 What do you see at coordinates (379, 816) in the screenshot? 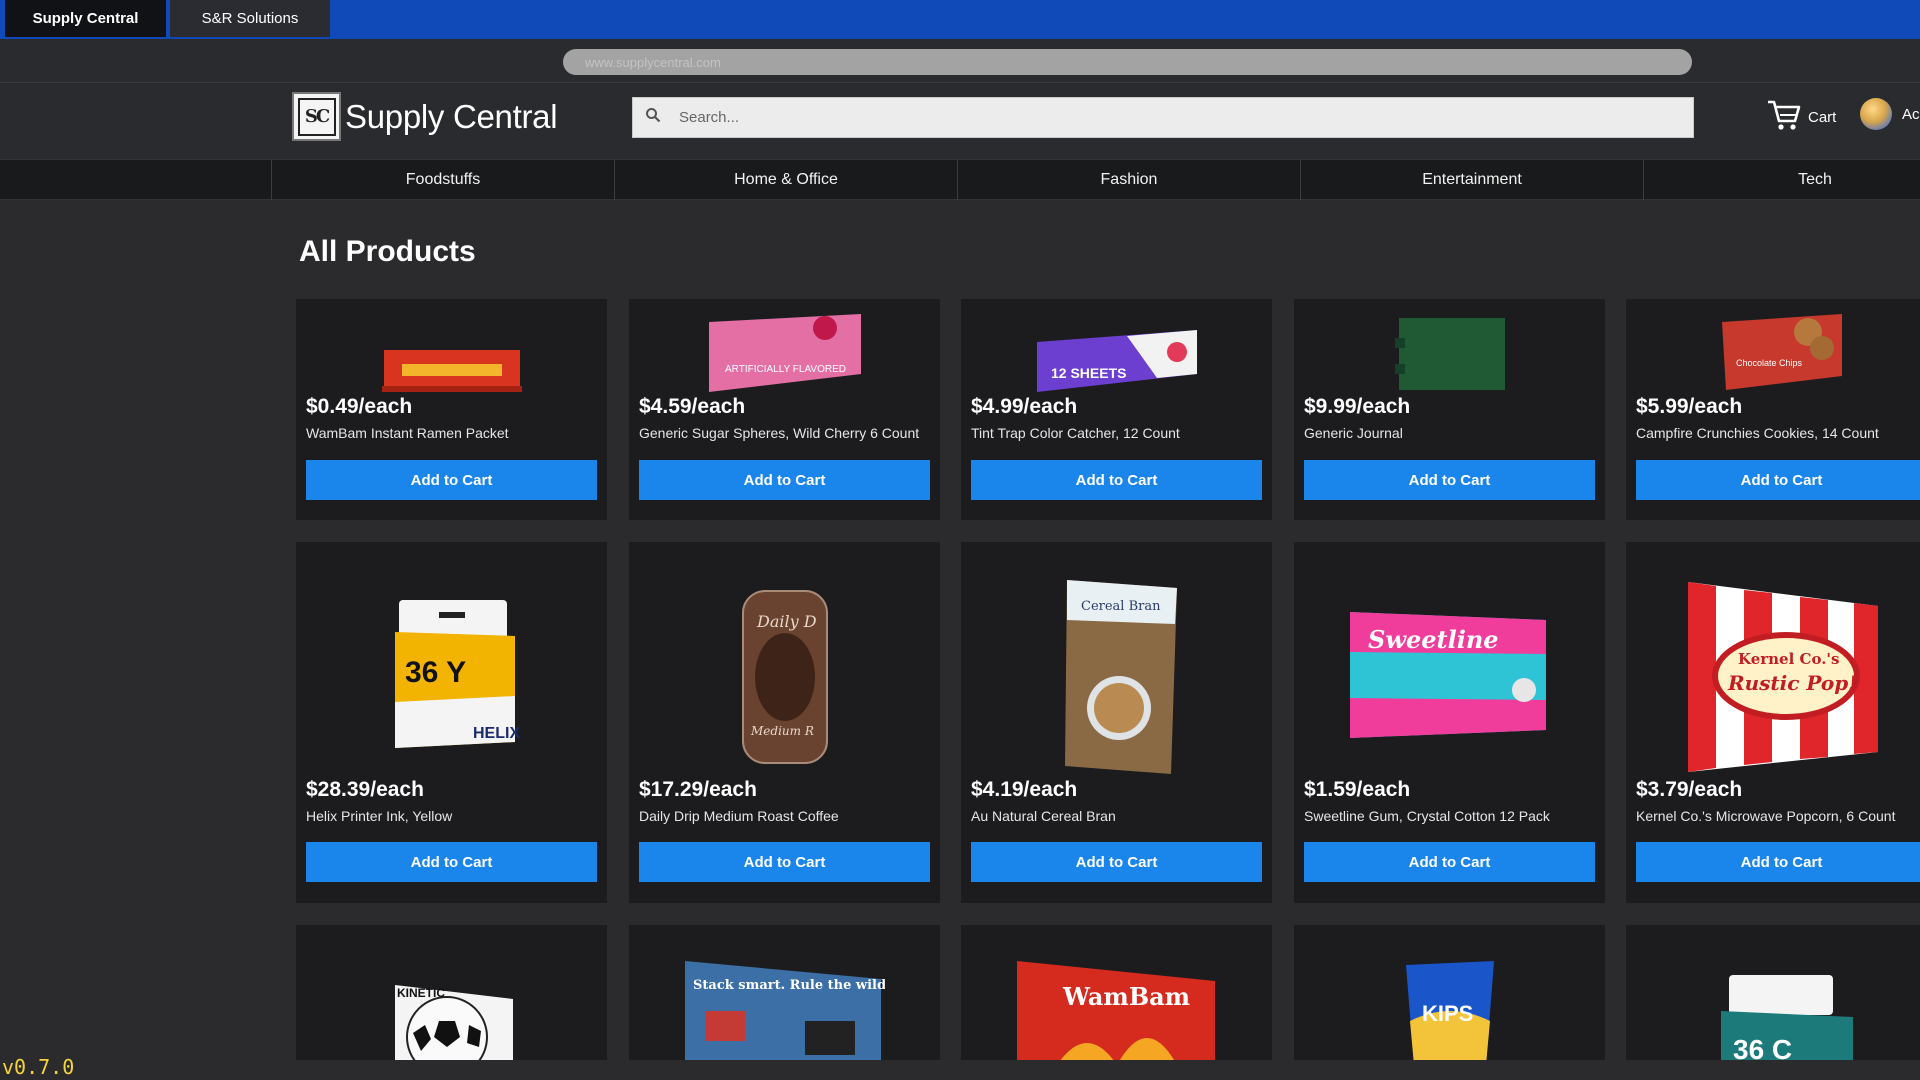
I see `product-name: Helix Printer Ink, Yellow` at bounding box center [379, 816].